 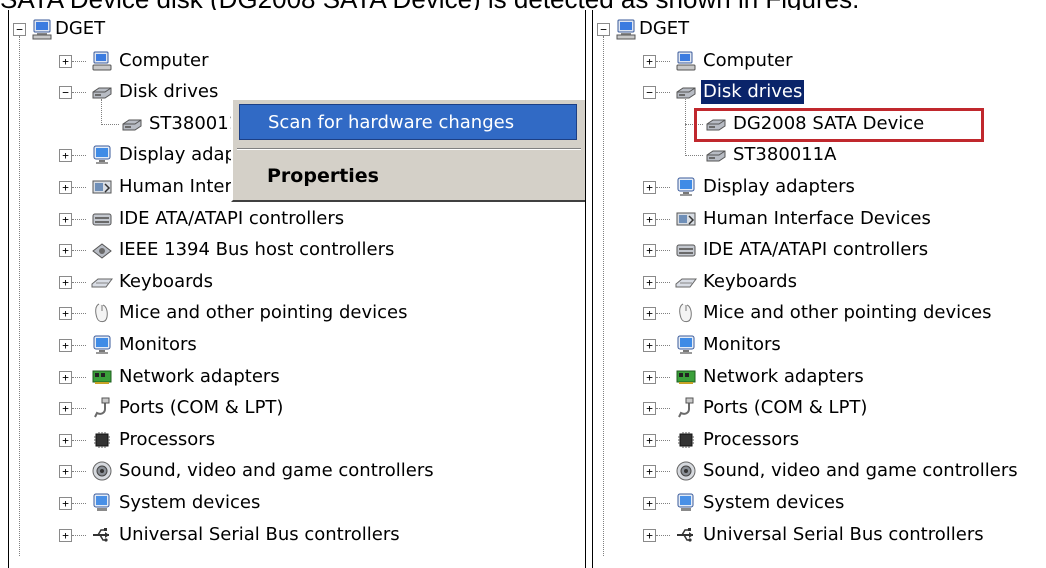 What do you see at coordinates (297, 250) in the screenshot?
I see `tree-category-item: + IEEE 1394 Bus host controllers` at bounding box center [297, 250].